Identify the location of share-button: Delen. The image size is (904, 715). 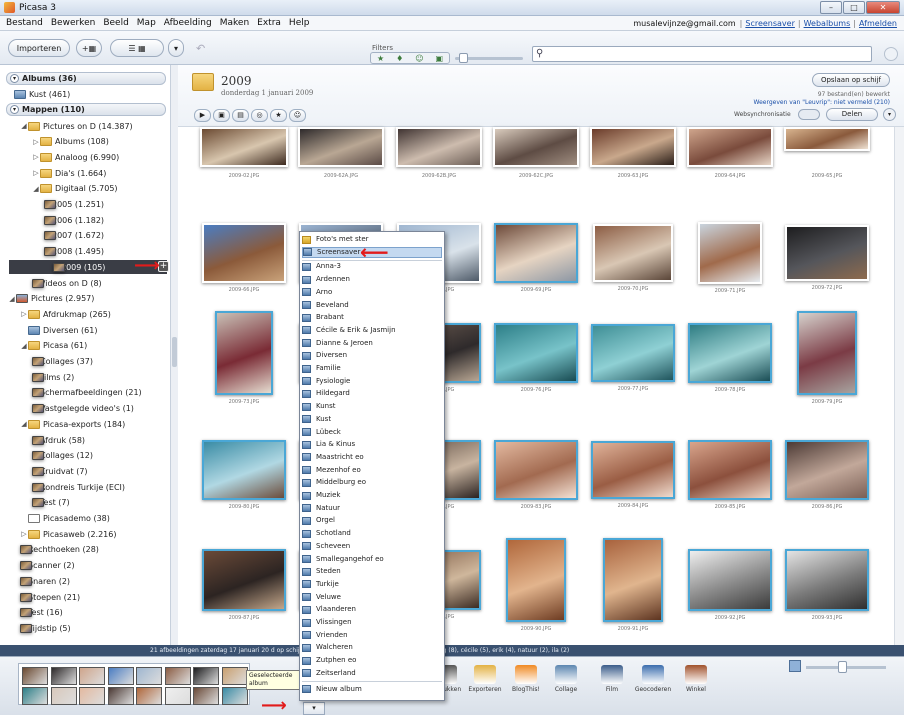
(852, 114).